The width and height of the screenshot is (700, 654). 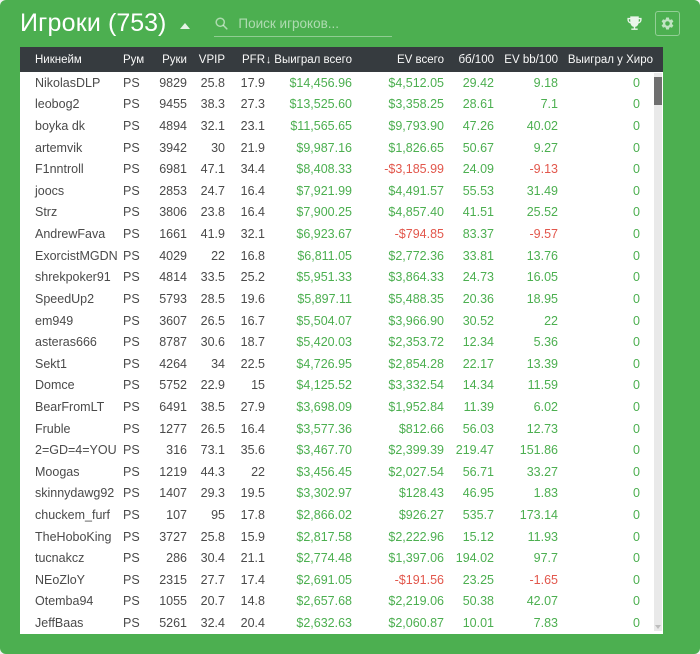 What do you see at coordinates (658, 352) in the screenshot?
I see `vertical-scrollbar` at bounding box center [658, 352].